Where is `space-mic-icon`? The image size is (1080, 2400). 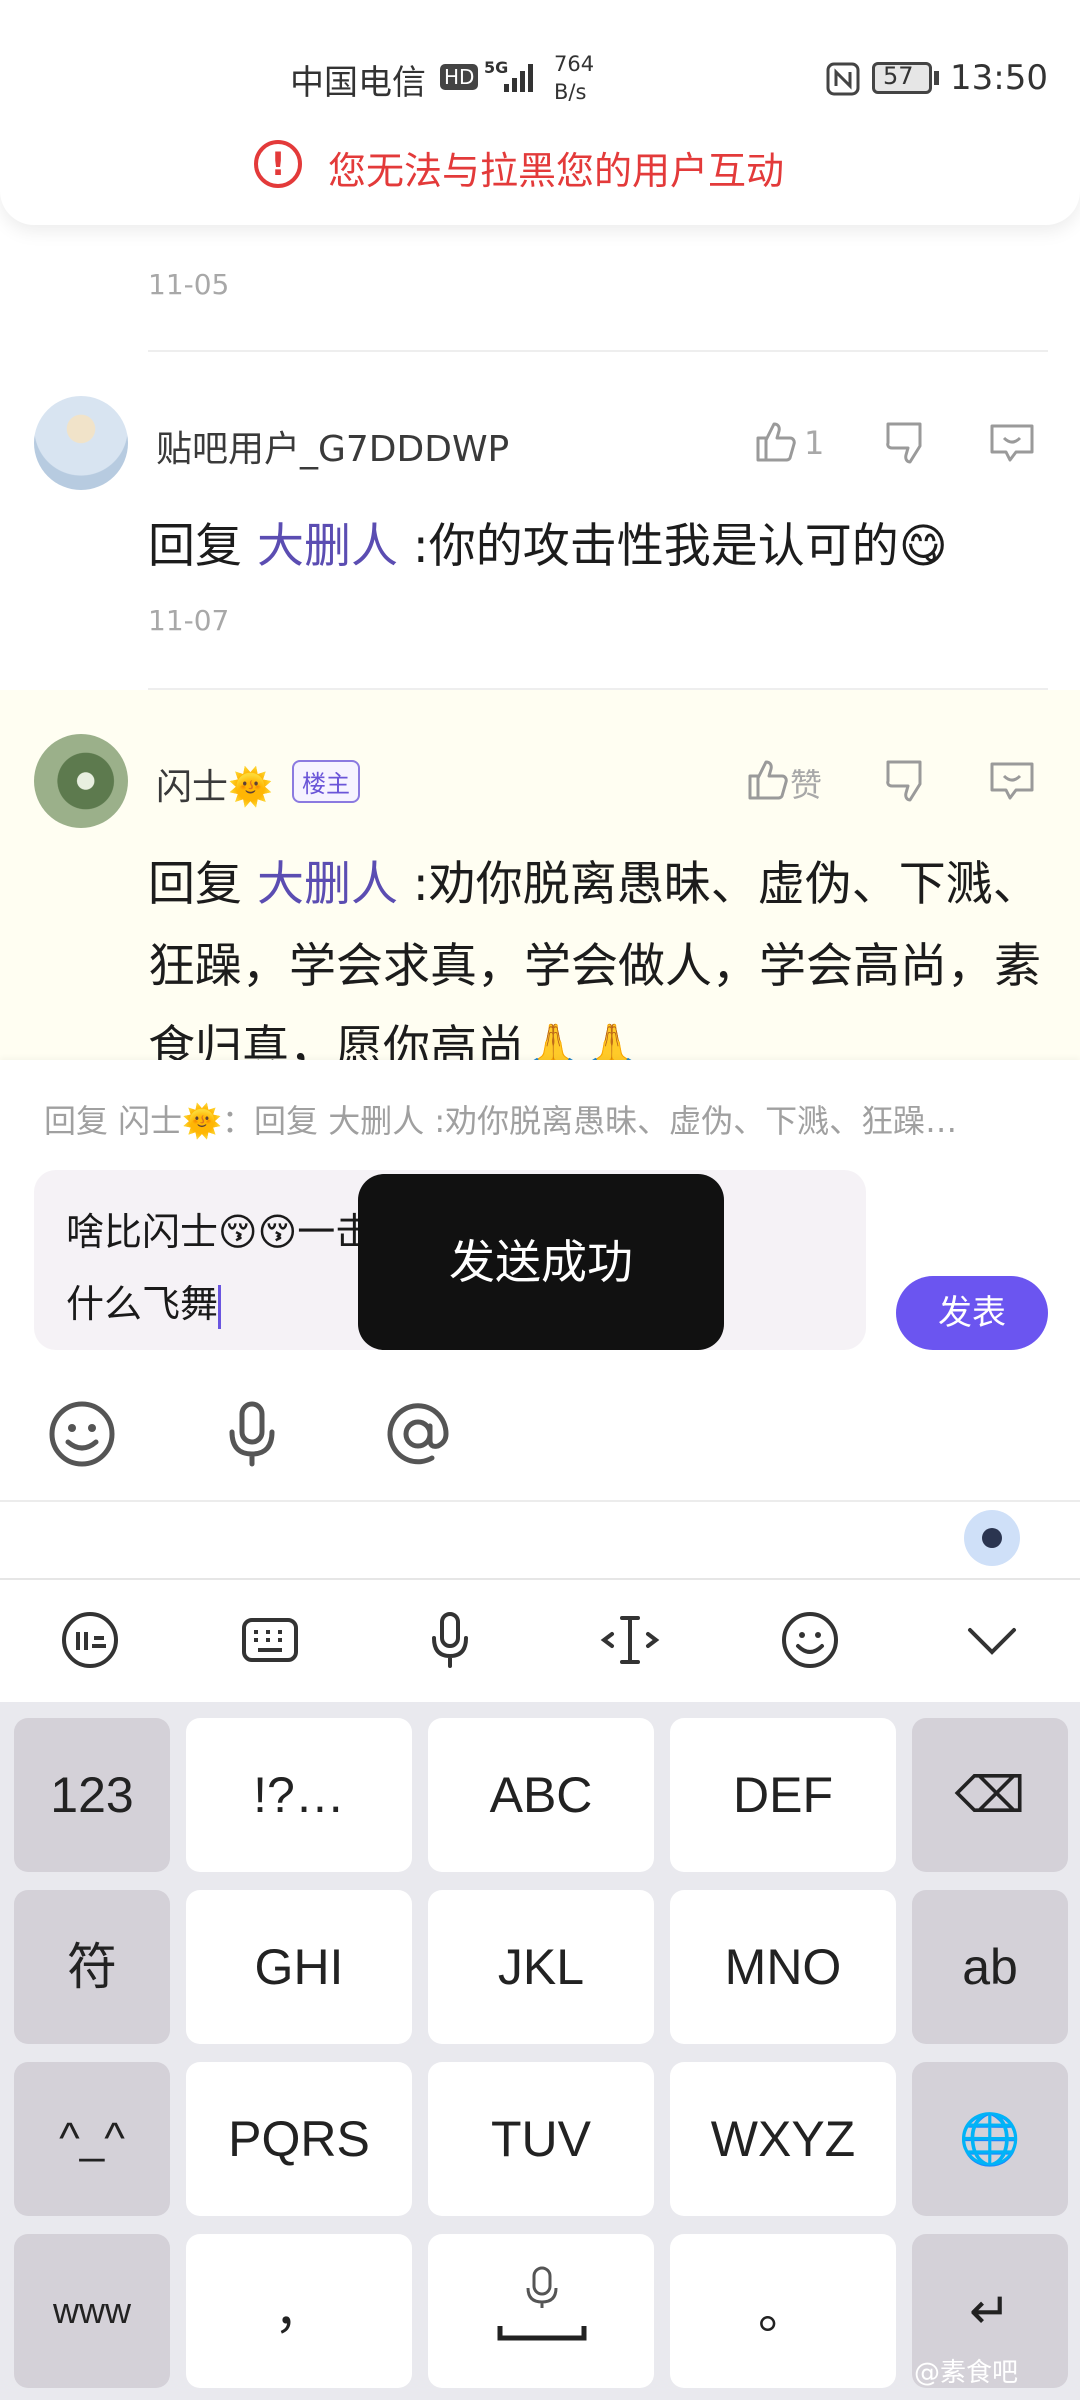
space-mic-icon is located at coordinates (542, 2303).